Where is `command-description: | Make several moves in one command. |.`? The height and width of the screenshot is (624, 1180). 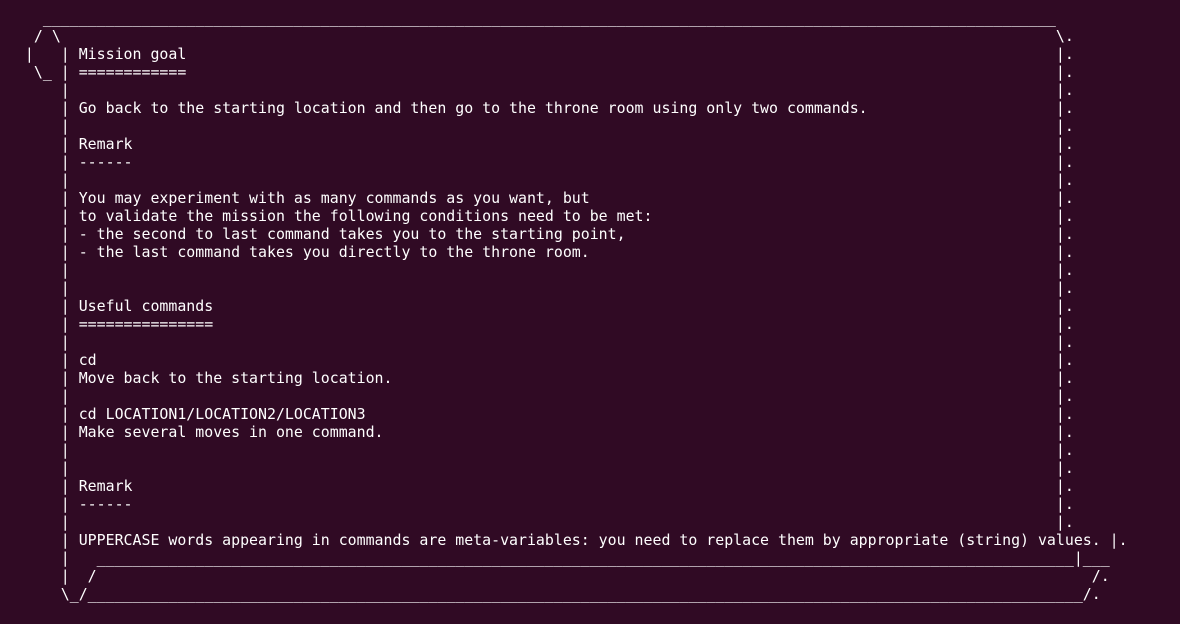 command-description: | Make several moves in one command. |. is located at coordinates (540, 432).